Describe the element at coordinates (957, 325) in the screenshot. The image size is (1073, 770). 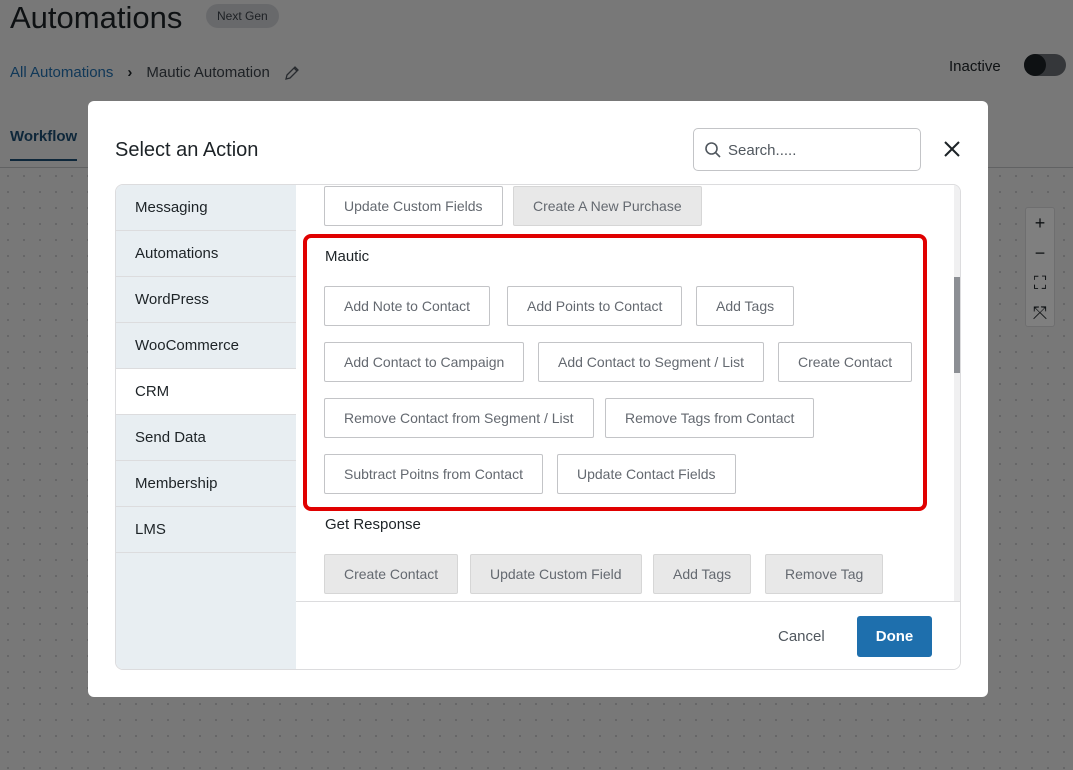
I see `scrollbar-thumb` at that location.